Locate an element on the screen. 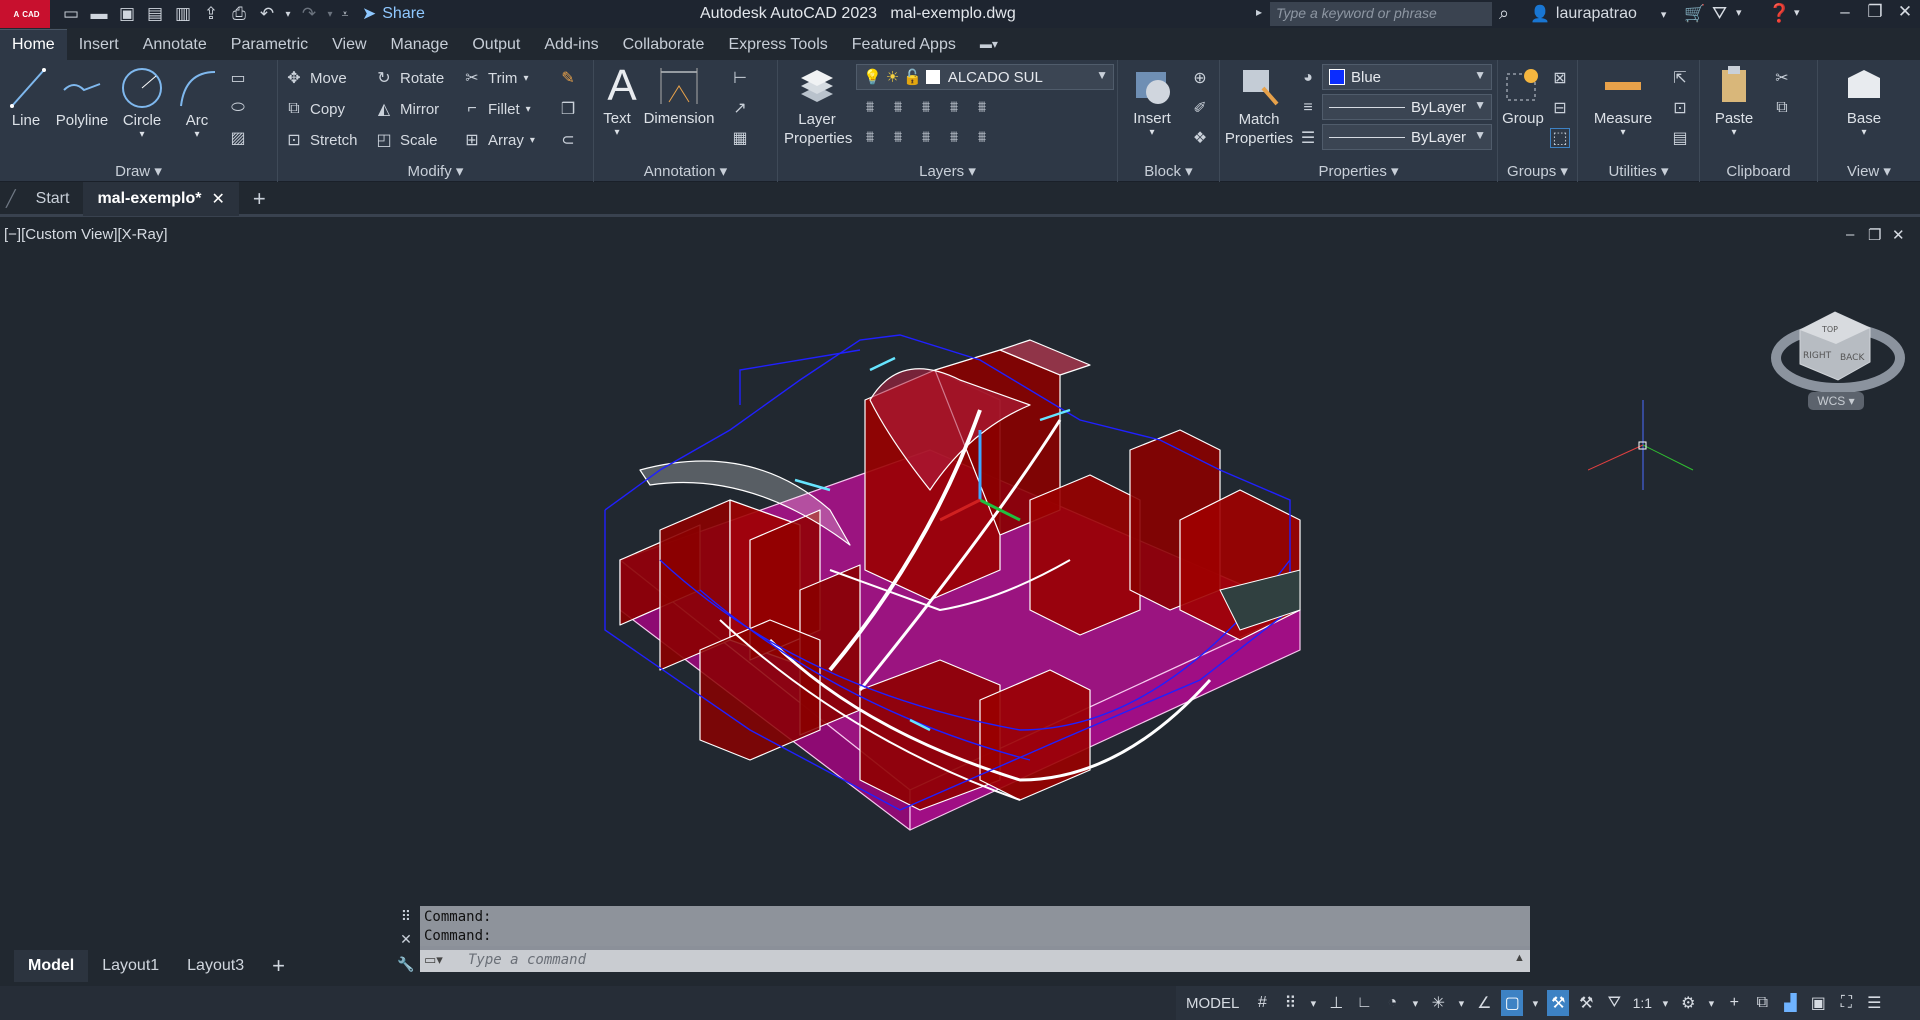  close-icon: ✕ is located at coordinates (406, 939).